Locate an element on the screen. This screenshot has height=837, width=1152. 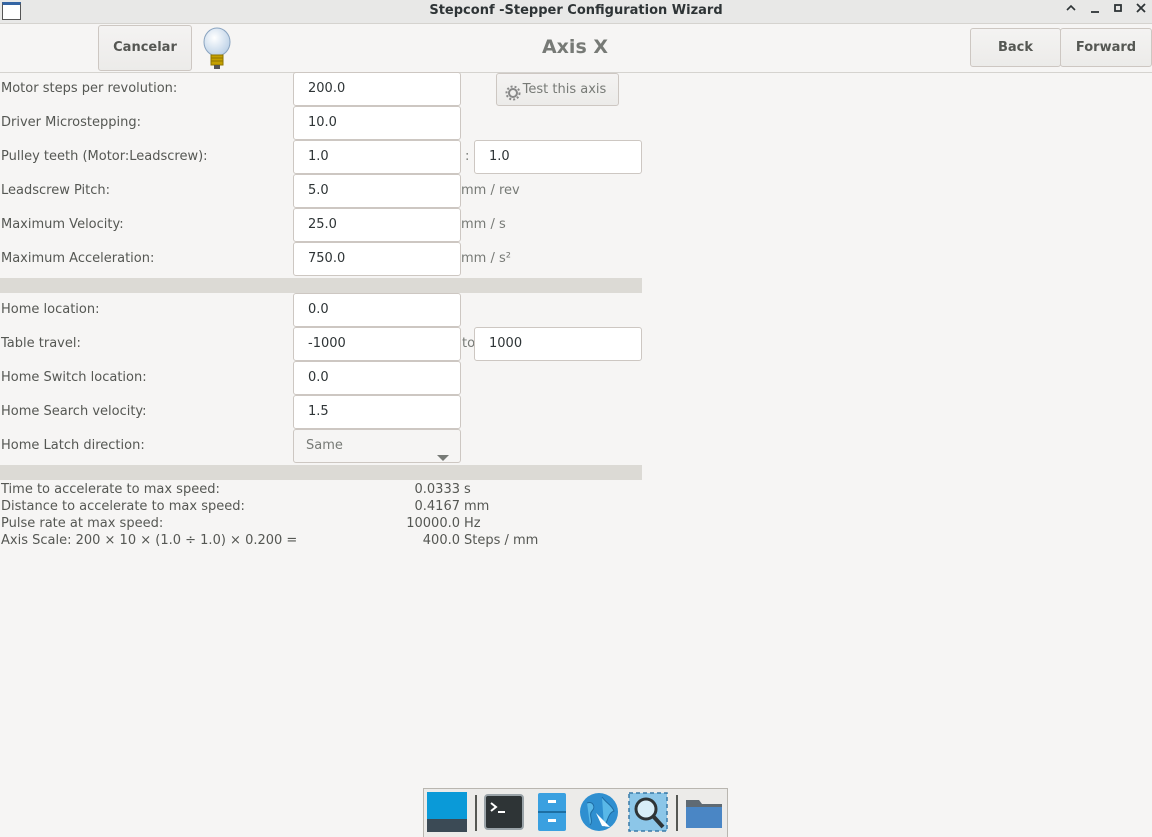
minimize-icon is located at coordinates (1095, 11).